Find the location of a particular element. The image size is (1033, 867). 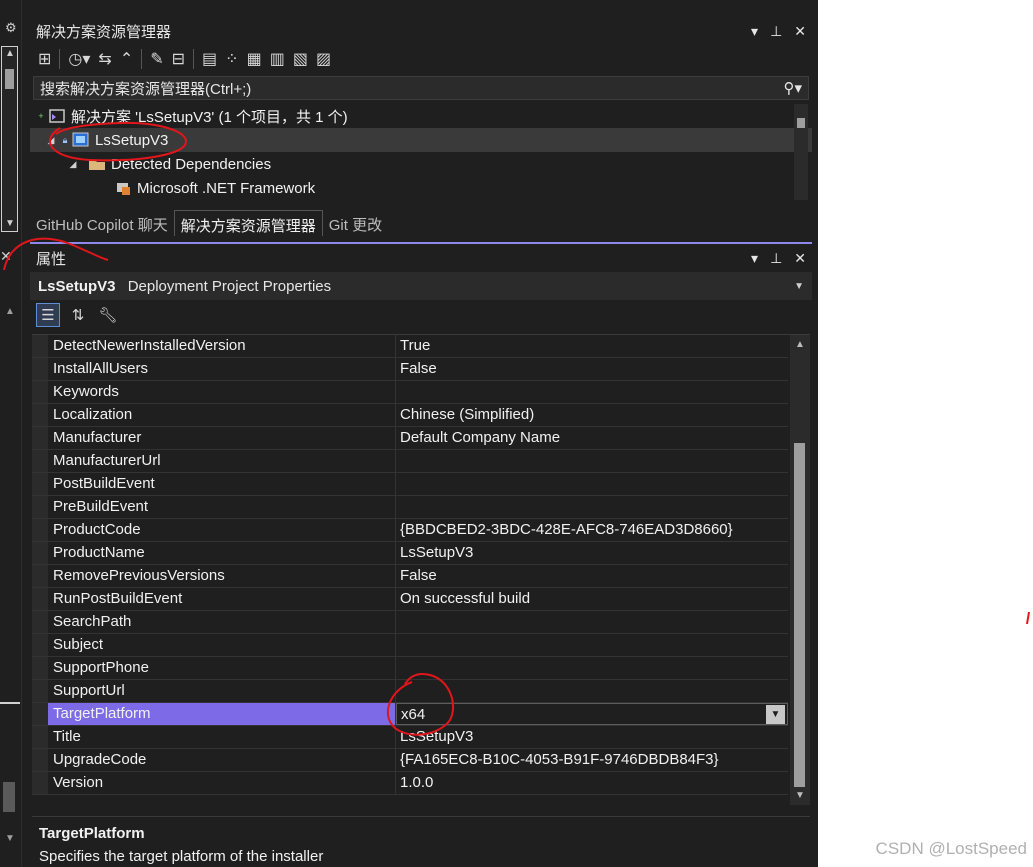

property-value: On successful build is located at coordinates (592, 599).